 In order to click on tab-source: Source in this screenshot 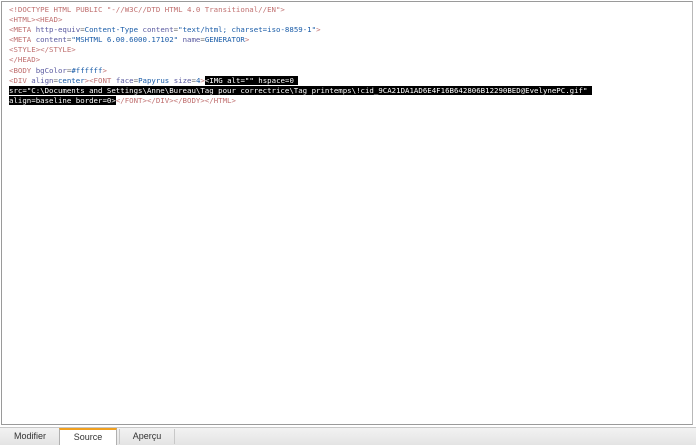, I will do `click(88, 436)`.